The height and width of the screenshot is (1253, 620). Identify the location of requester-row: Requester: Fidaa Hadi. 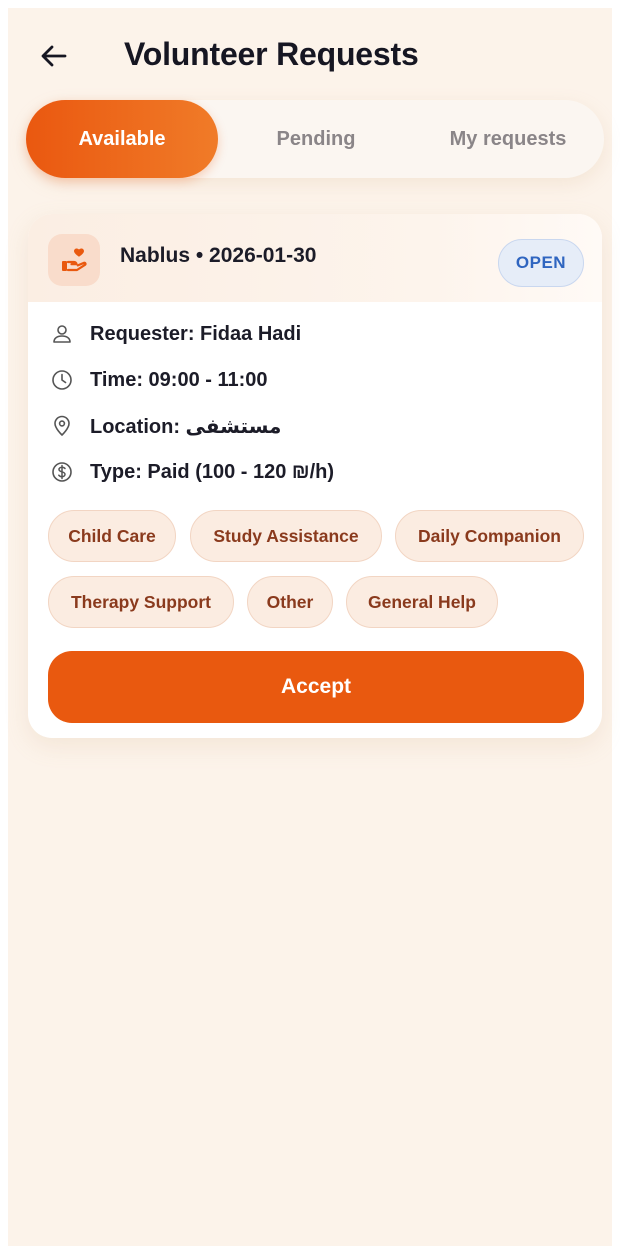
(175, 334).